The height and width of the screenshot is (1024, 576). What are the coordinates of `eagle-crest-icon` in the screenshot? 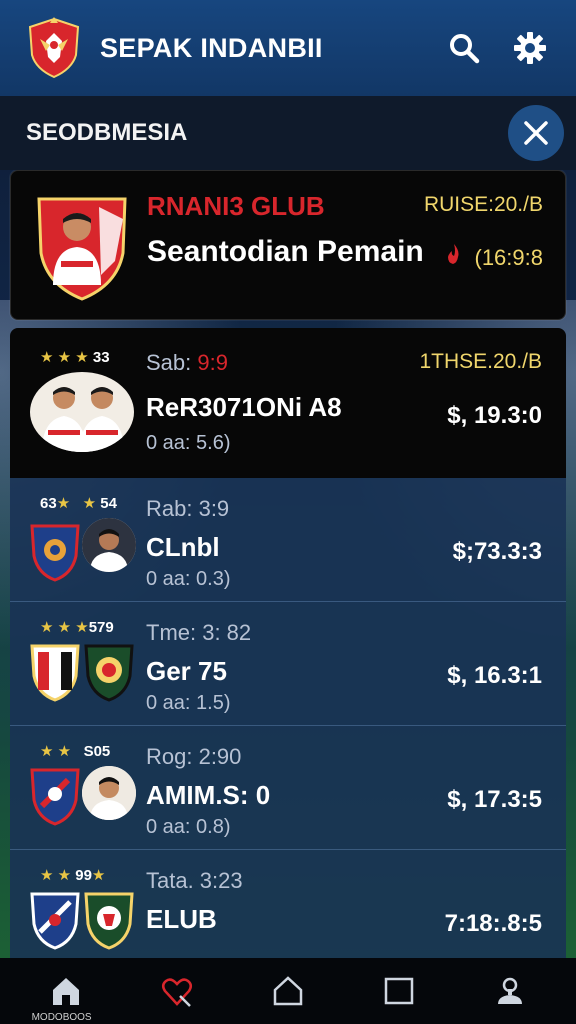 It's located at (54, 48).